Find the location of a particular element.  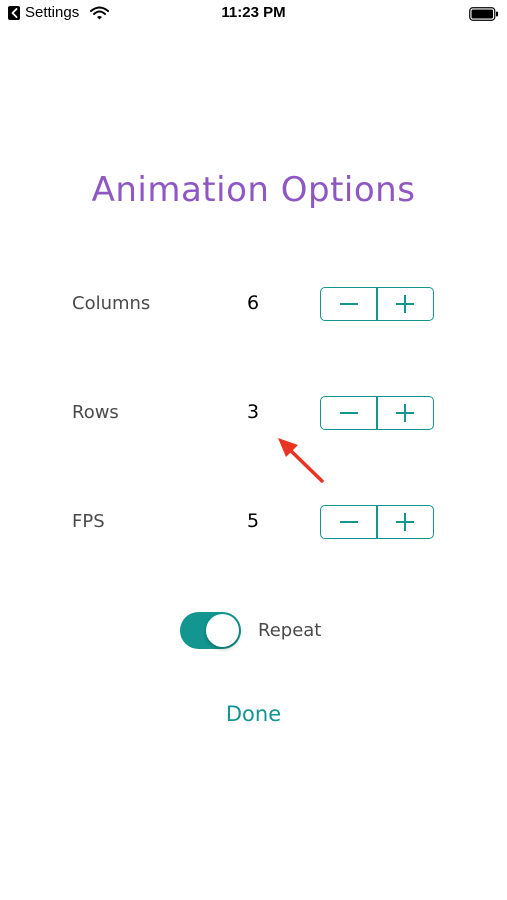

rows-increment-button is located at coordinates (405, 413).